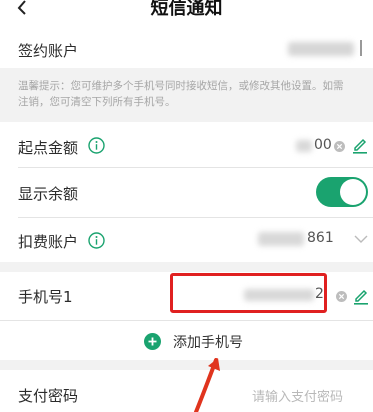 This screenshot has height=412, width=373. Describe the element at coordinates (353, 192) in the screenshot. I see `toggle-knob` at that location.